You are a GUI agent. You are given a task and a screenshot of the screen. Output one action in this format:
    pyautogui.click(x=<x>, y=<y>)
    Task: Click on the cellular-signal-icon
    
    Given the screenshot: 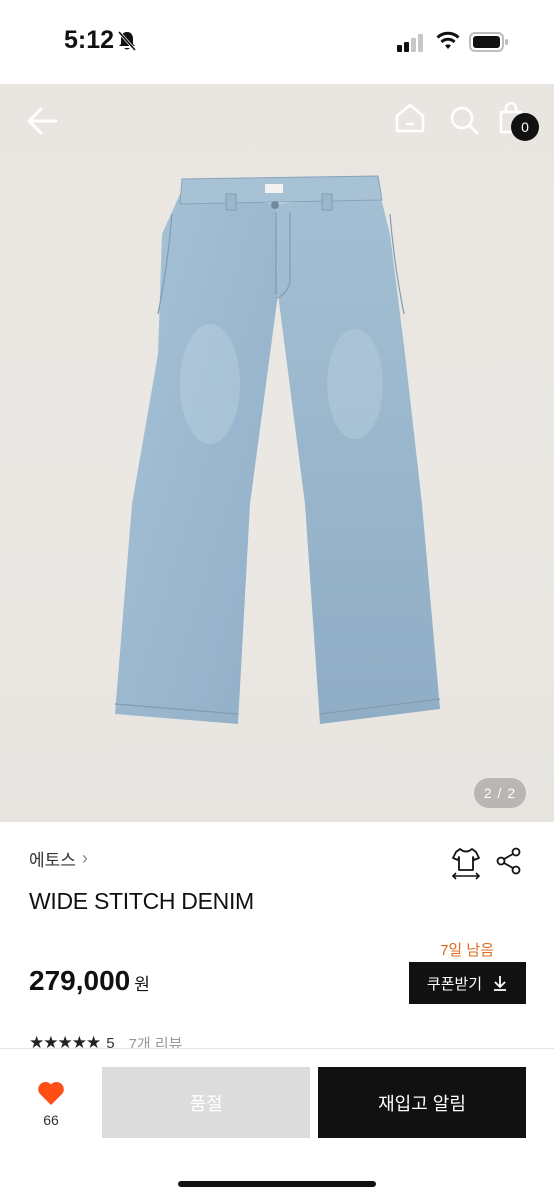 What is the action you would take?
    pyautogui.click(x=410, y=43)
    